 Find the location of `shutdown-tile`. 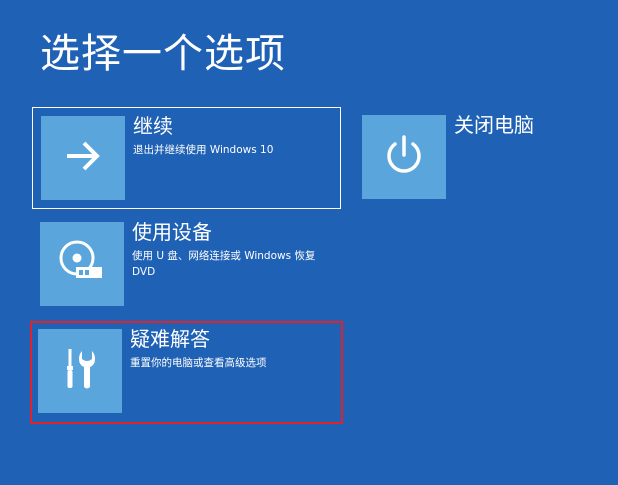

shutdown-tile is located at coordinates (404, 157).